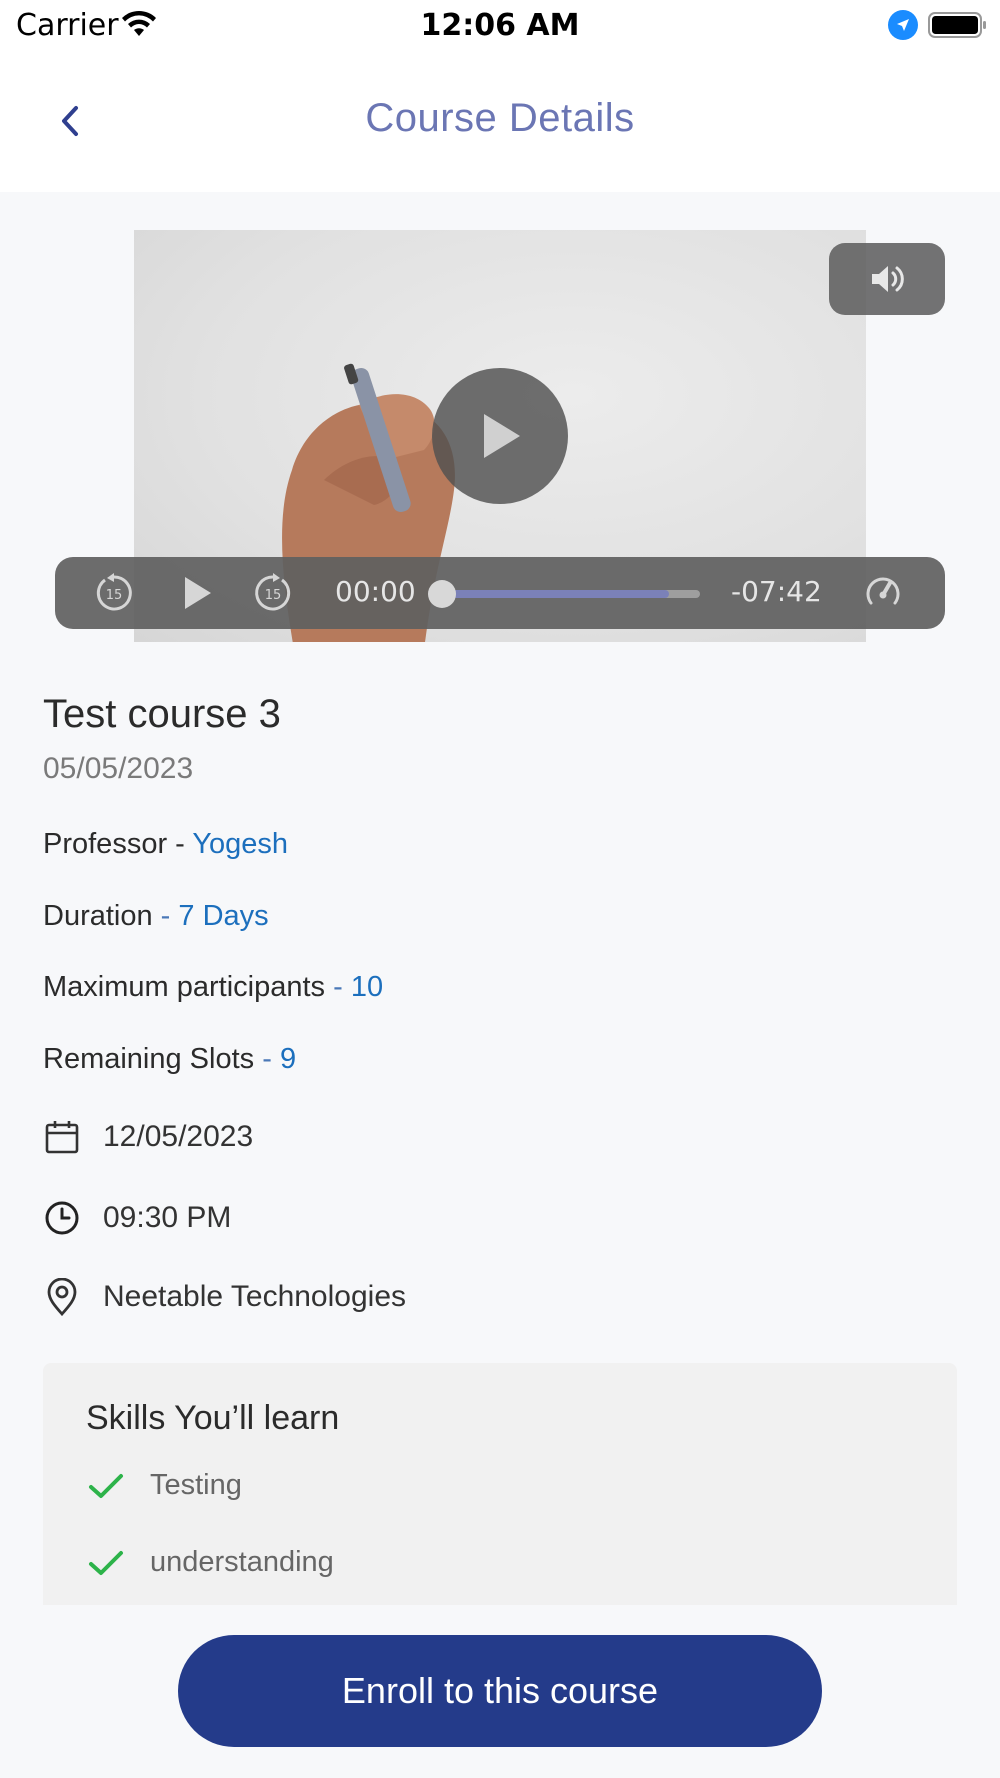  What do you see at coordinates (167, 1217) in the screenshot?
I see `event-time: 09:30 PM` at bounding box center [167, 1217].